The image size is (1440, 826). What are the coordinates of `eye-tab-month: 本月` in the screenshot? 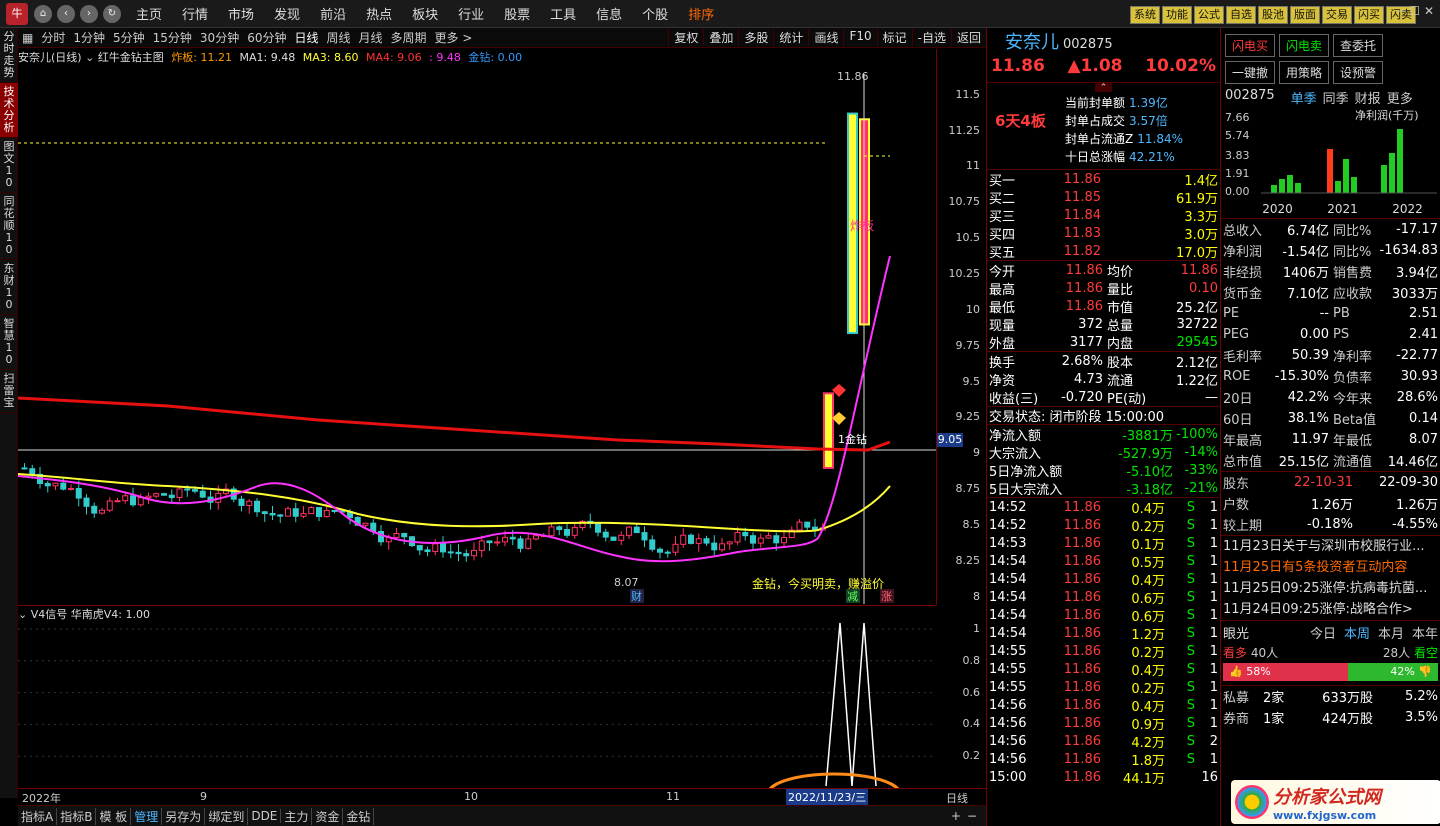 It's located at (1391, 632).